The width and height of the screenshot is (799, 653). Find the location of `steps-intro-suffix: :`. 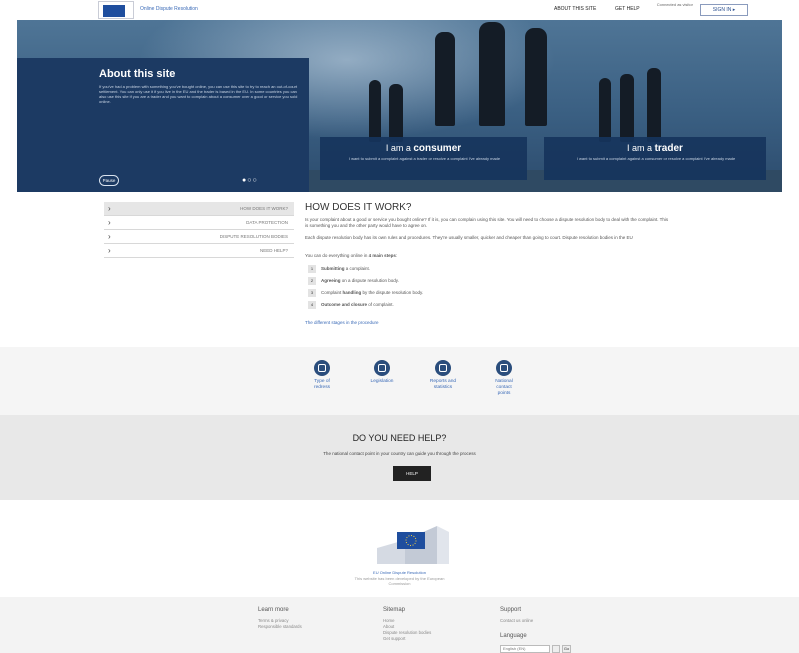

steps-intro-suffix: : is located at coordinates (396, 255).